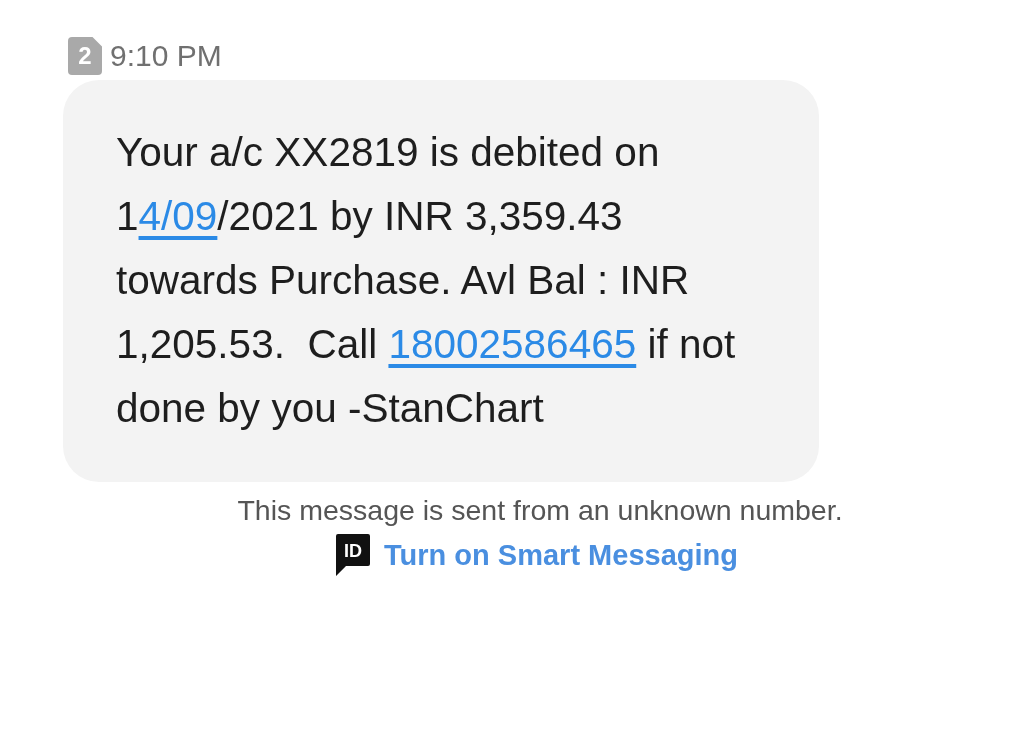 The image size is (1032, 731). Describe the element at coordinates (540, 510) in the screenshot. I see `unknown-sender-notice: This message is sent from an unknown number.` at that location.